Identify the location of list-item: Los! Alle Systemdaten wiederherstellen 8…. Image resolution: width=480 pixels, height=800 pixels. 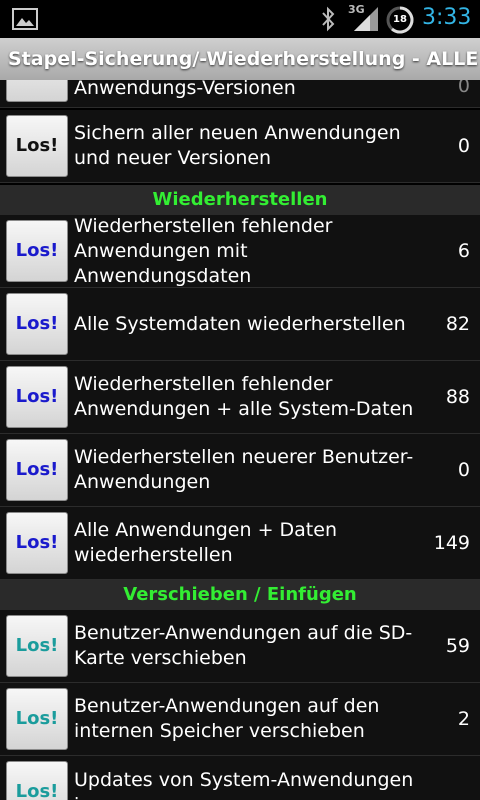
(240, 324).